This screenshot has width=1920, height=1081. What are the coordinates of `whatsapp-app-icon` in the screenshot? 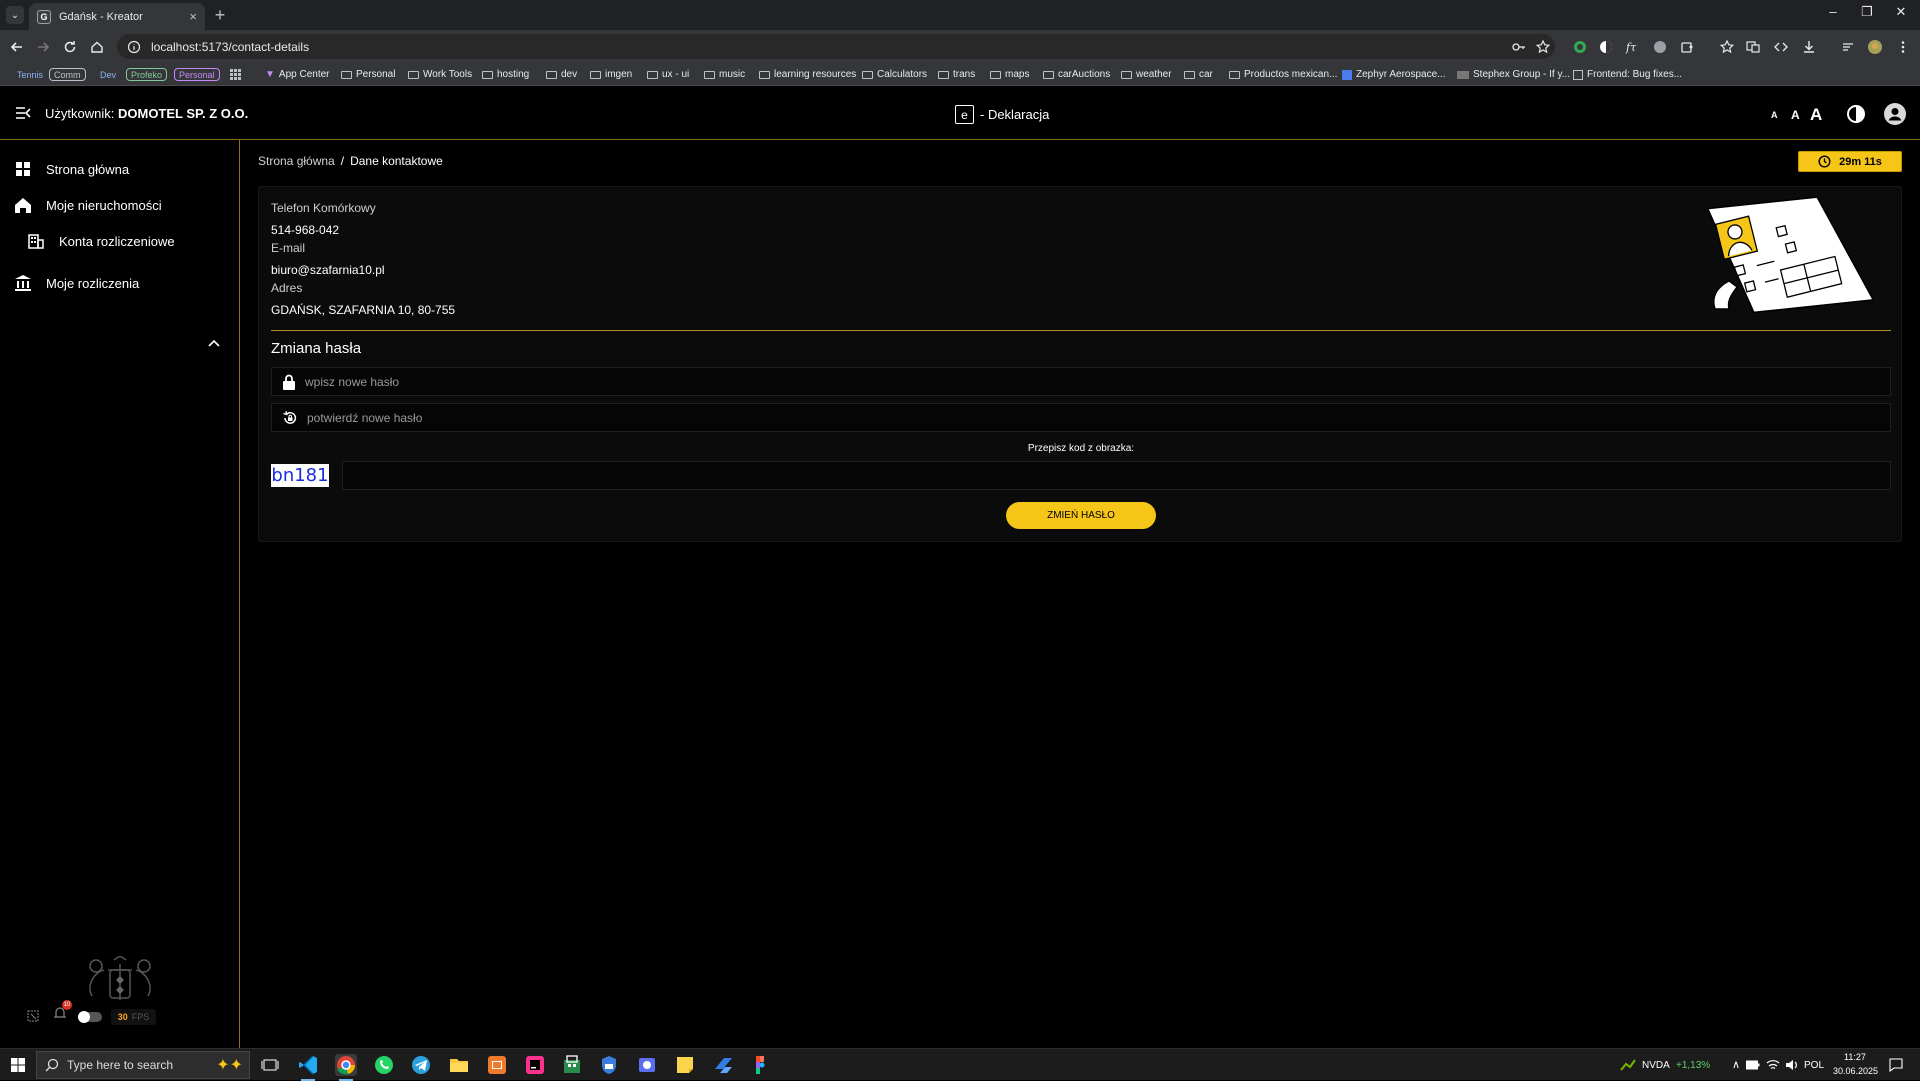 It's located at (384, 1065).